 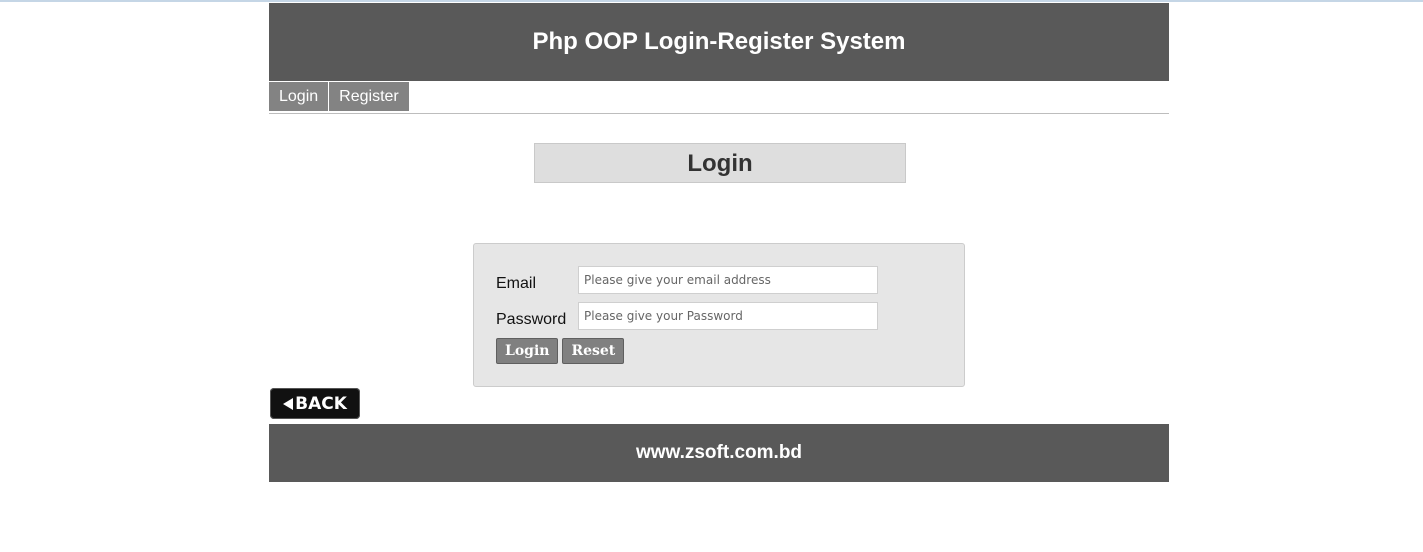 I want to click on back-button: BACK, so click(x=315, y=403).